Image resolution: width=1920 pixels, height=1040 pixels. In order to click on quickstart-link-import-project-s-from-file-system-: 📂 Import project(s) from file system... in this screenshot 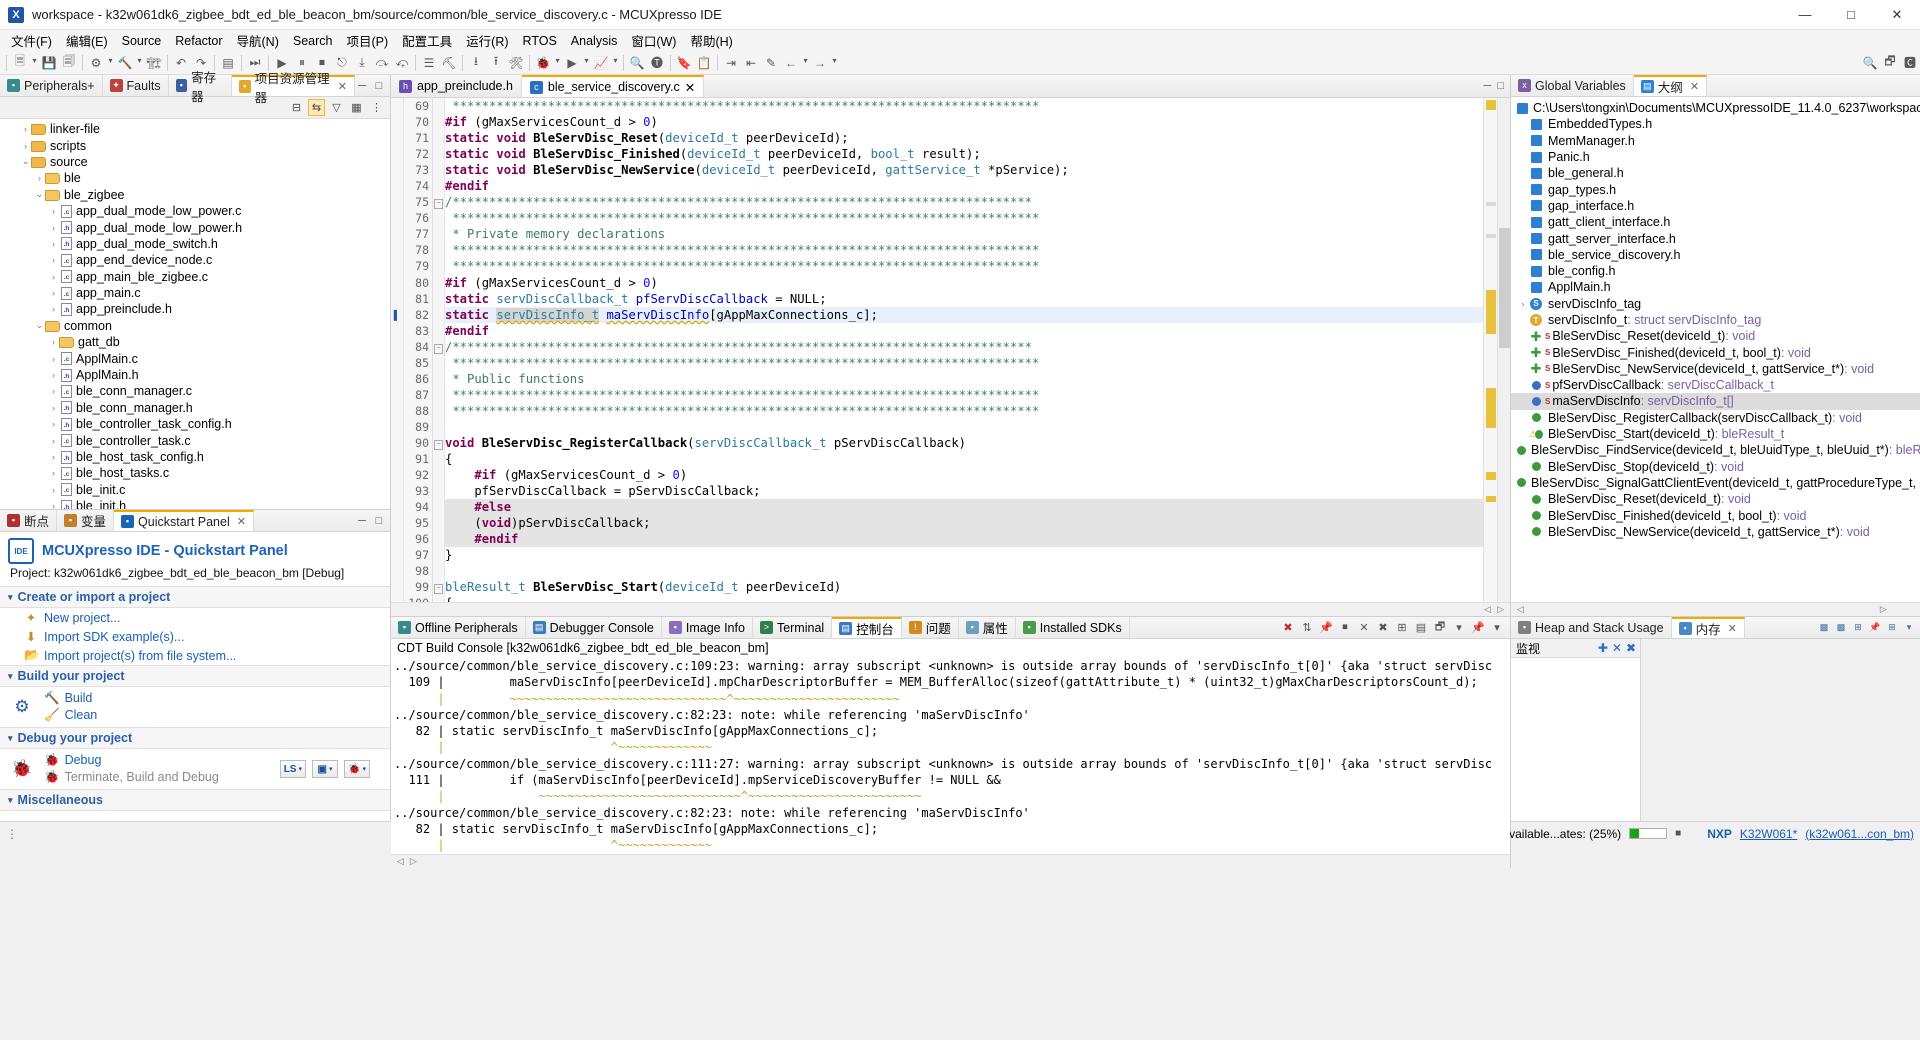, I will do `click(195, 655)`.